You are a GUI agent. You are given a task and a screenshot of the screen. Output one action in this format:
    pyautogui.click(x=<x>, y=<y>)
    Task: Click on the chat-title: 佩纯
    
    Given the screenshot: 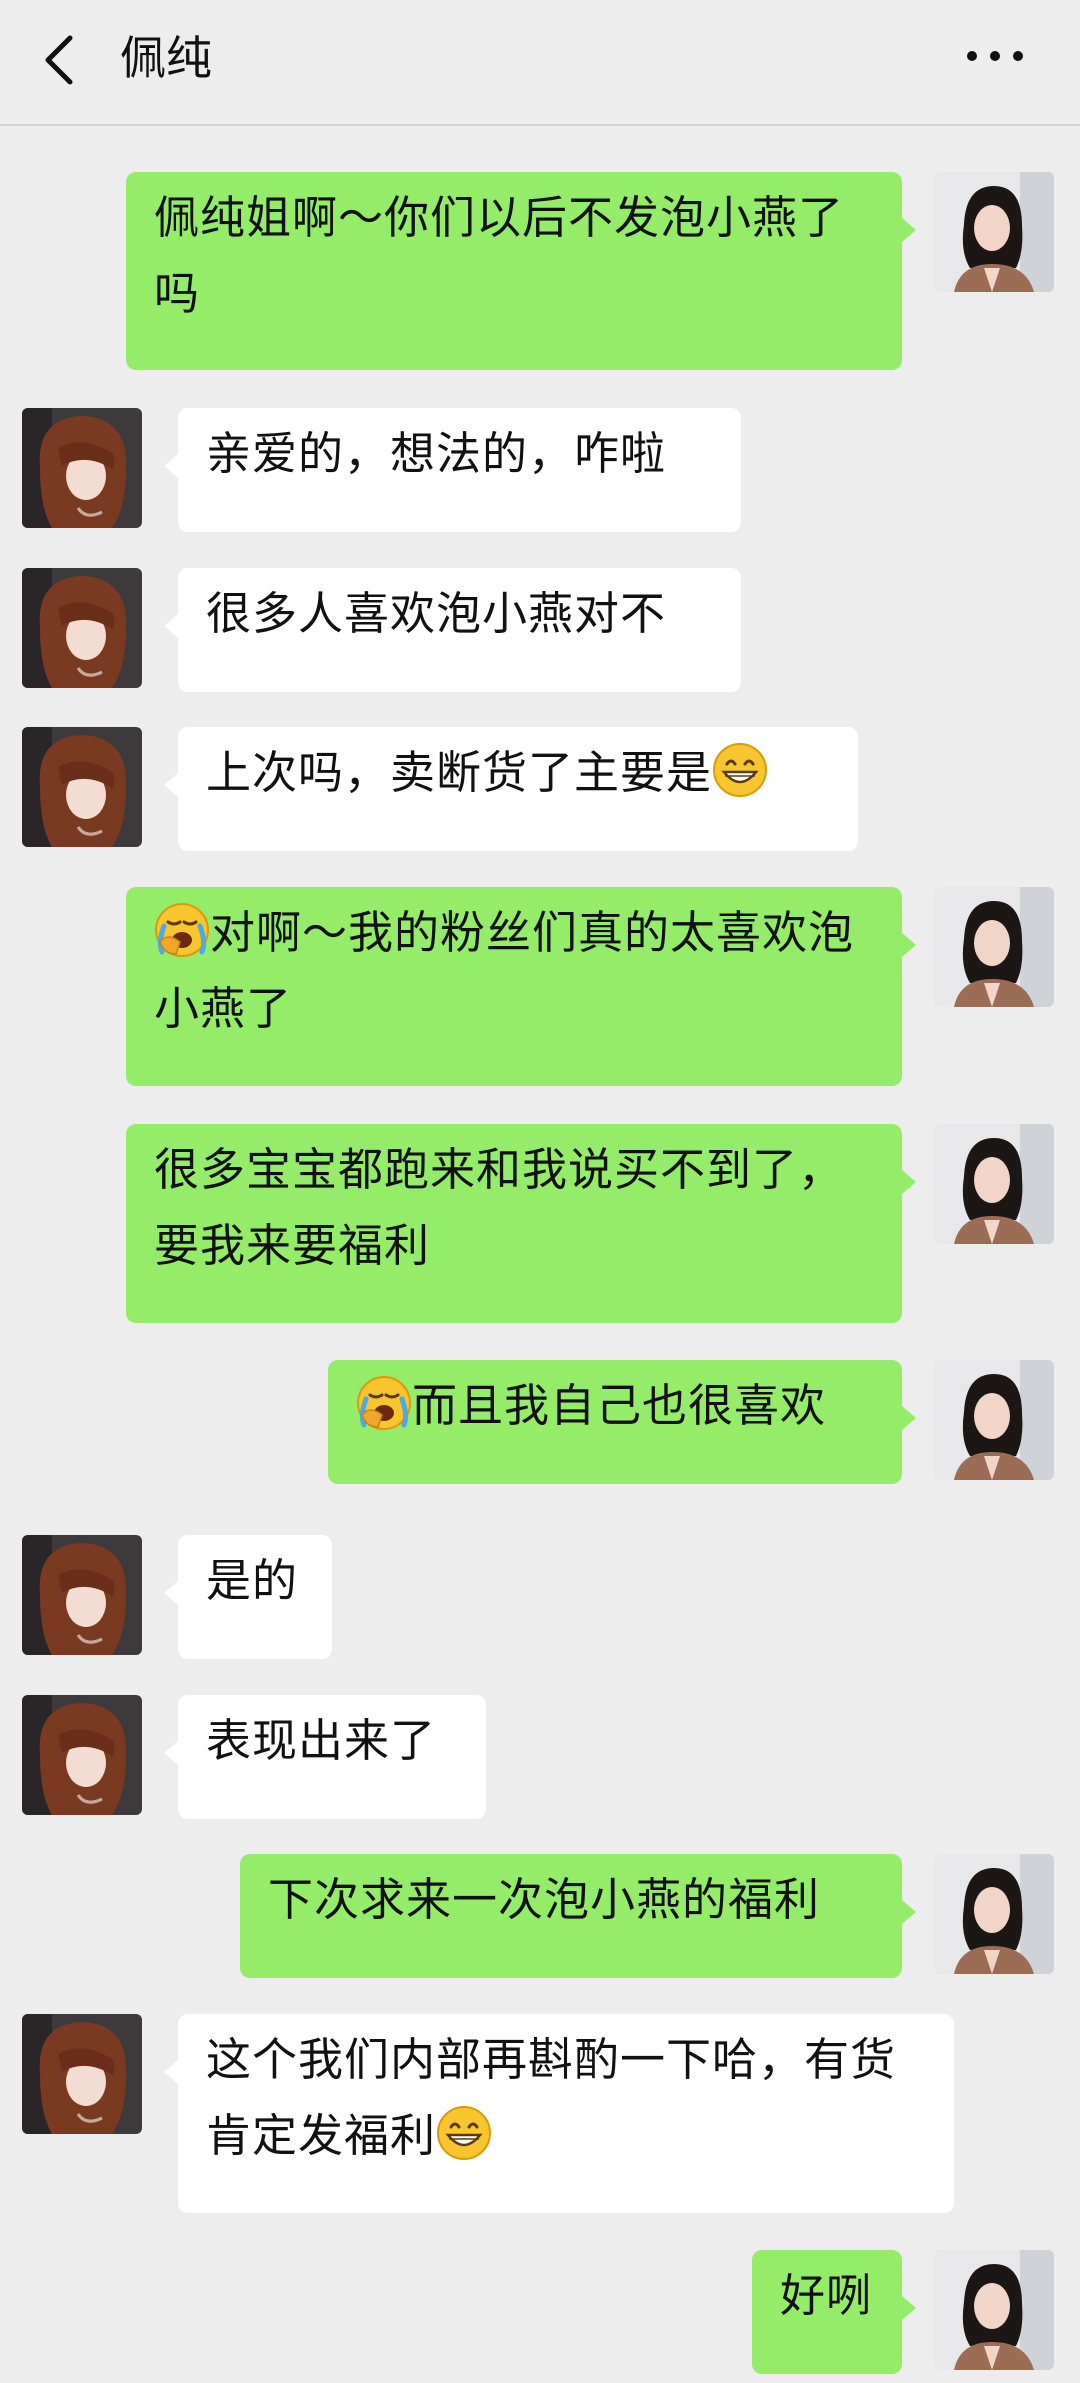 What is the action you would take?
    pyautogui.click(x=166, y=58)
    